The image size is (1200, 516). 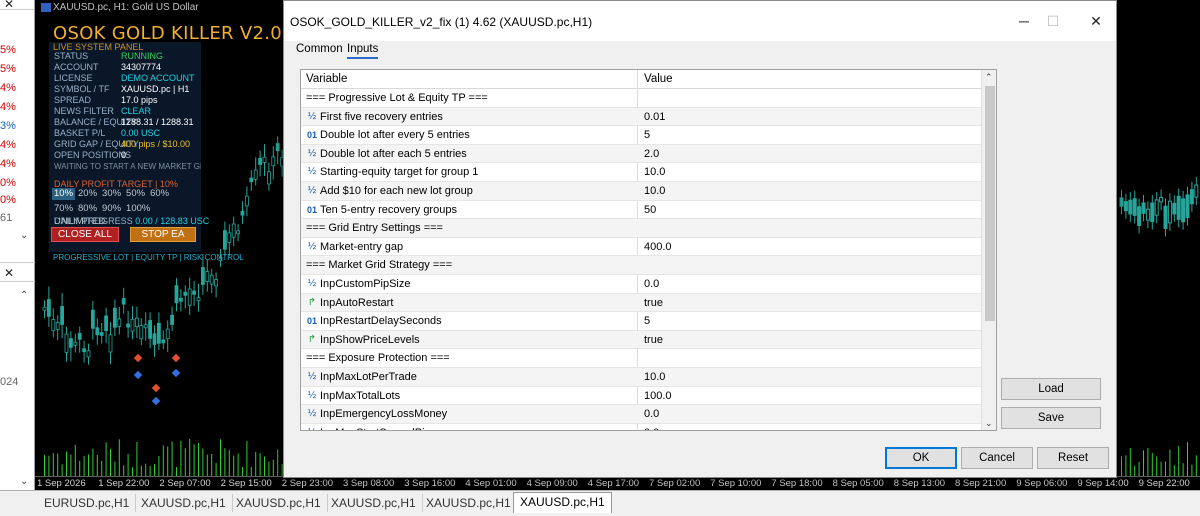 What do you see at coordinates (63, 209) in the screenshot?
I see `target-70-button: 70%` at bounding box center [63, 209].